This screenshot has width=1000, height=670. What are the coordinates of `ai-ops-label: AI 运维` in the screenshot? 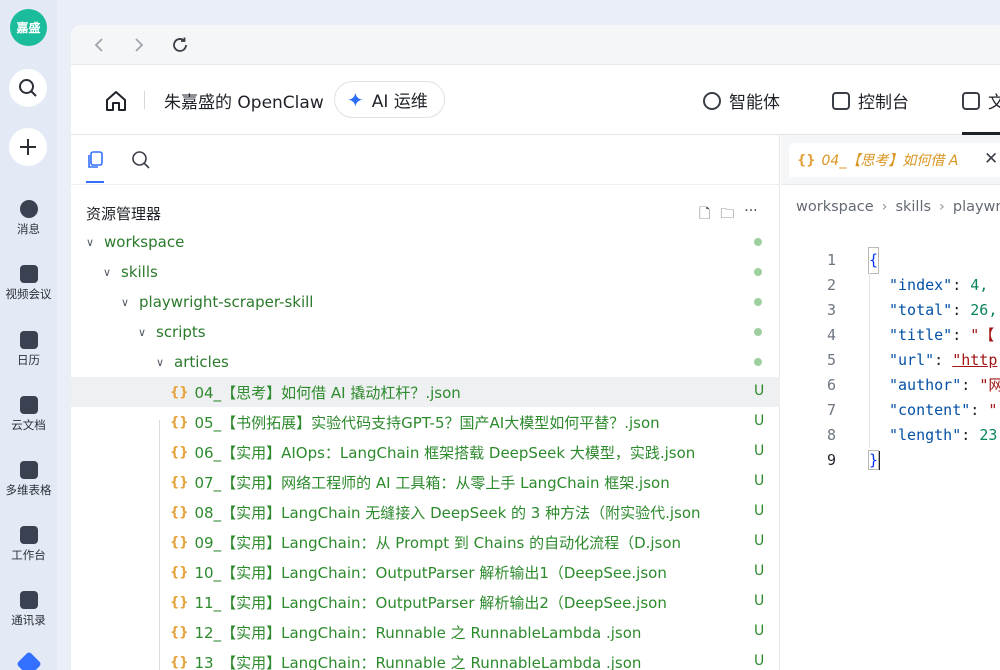 It's located at (399, 102).